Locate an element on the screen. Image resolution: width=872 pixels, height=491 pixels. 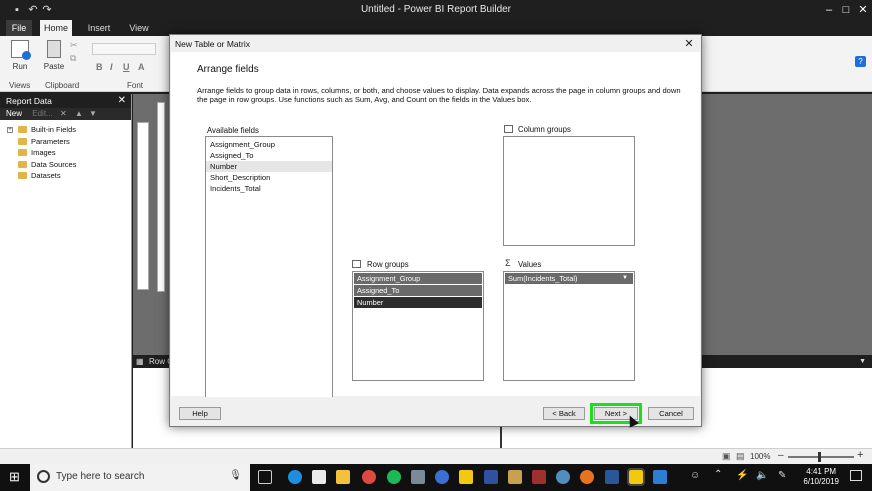
network-icon: ⚡ is located at coordinates (742, 475).